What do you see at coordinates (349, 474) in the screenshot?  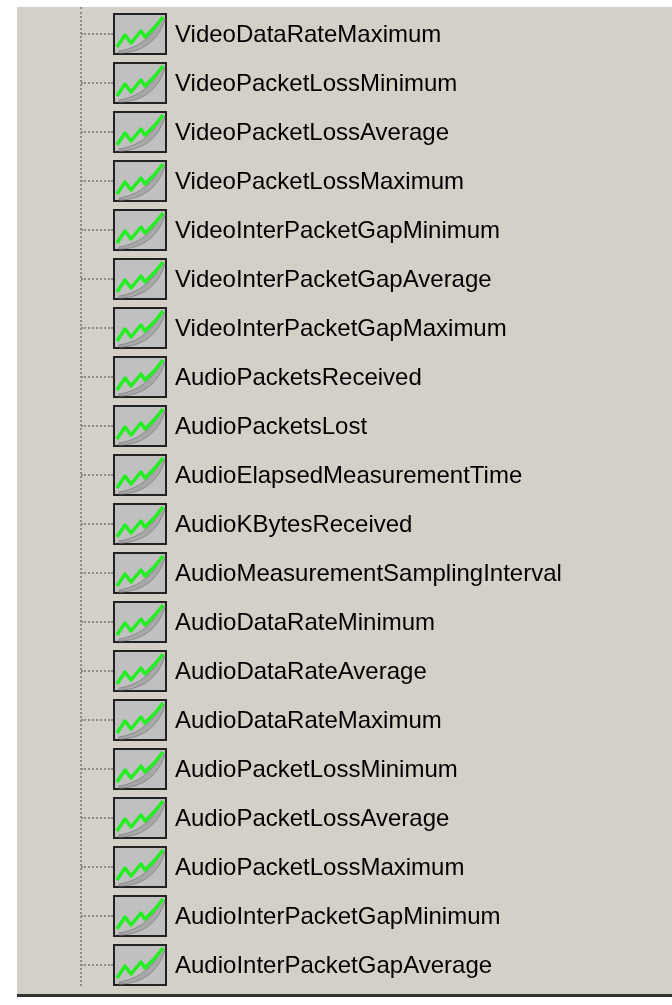 I see `tree-item: AudioElapsedMeasurementTime` at bounding box center [349, 474].